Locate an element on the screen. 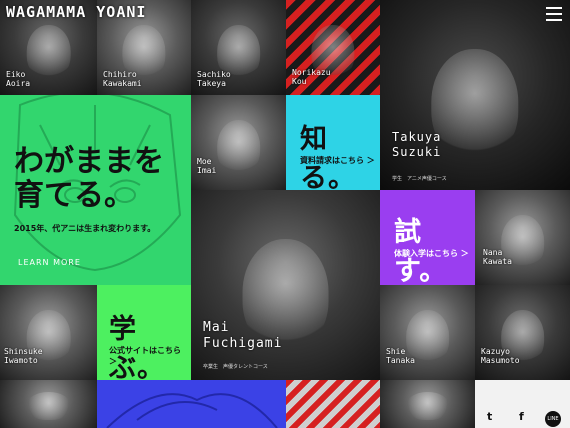  photo-tile-iwamoto: Shinsuke Iwamoto is located at coordinates (48, 332).